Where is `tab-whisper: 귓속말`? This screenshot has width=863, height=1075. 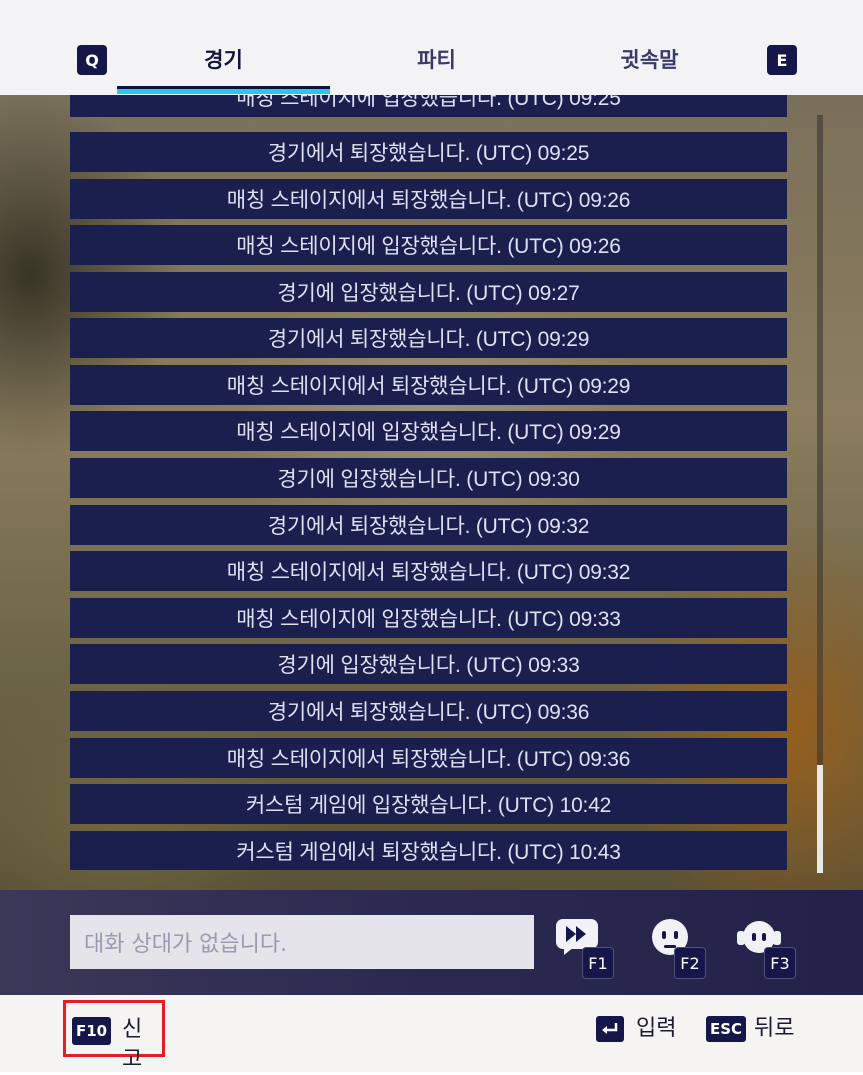
tab-whisper: 귓속말 is located at coordinates (649, 60).